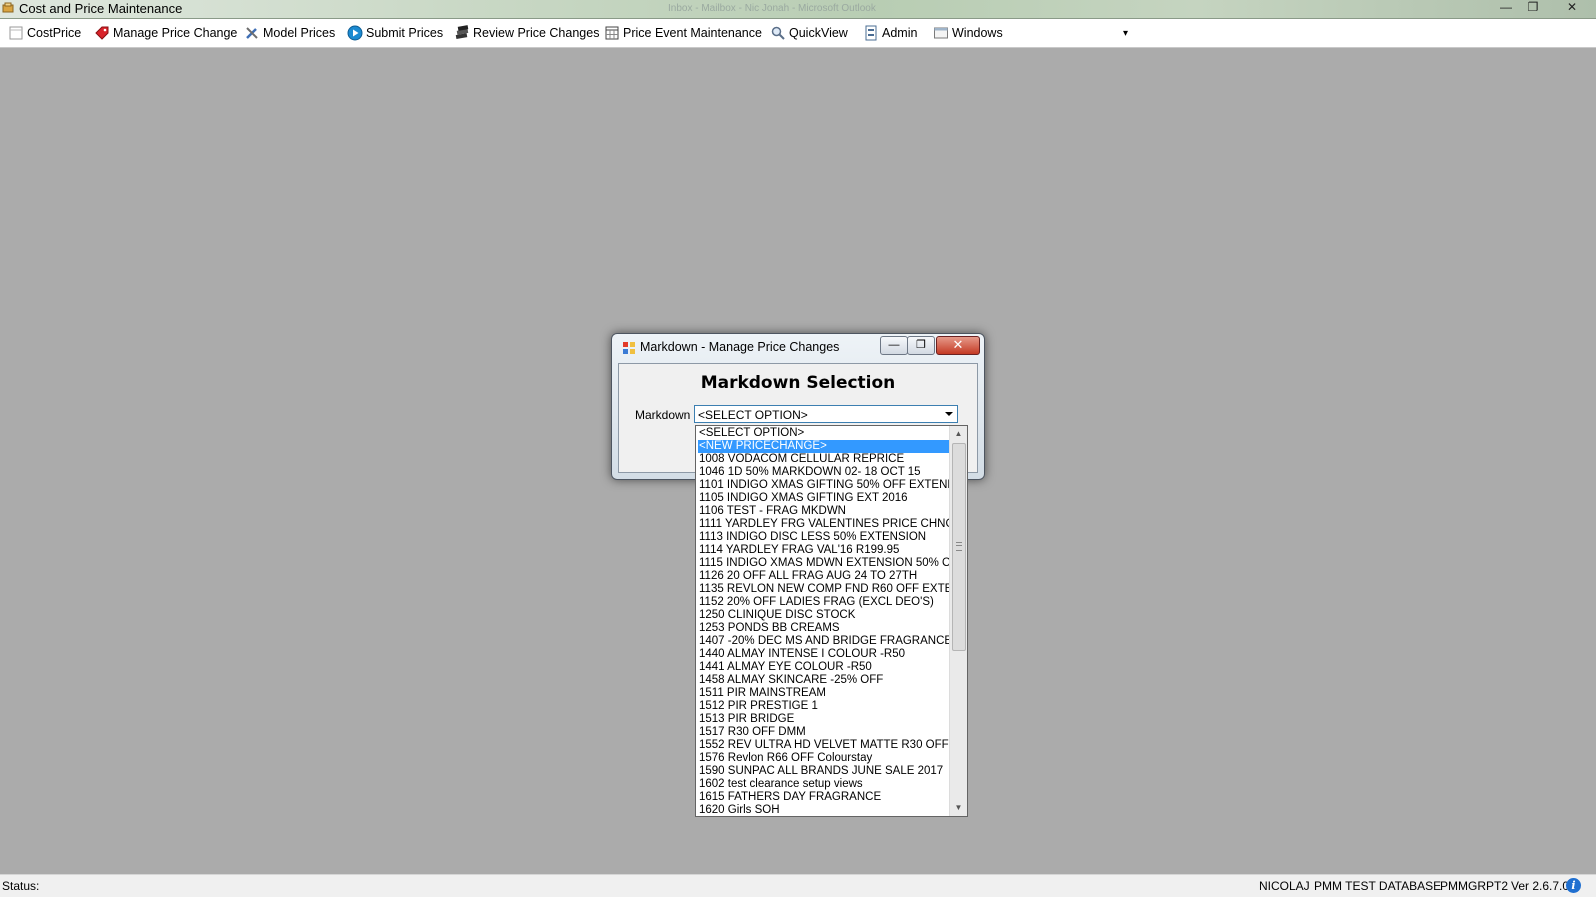 The height and width of the screenshot is (897, 1596). What do you see at coordinates (871, 33) in the screenshot?
I see `admin-form-icon` at bounding box center [871, 33].